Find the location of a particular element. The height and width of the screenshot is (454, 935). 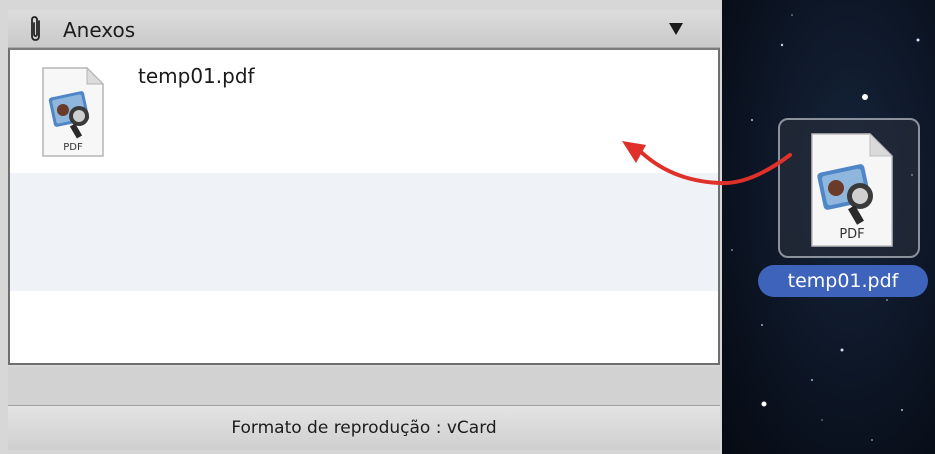

paperclip-icon is located at coordinates (35, 28).